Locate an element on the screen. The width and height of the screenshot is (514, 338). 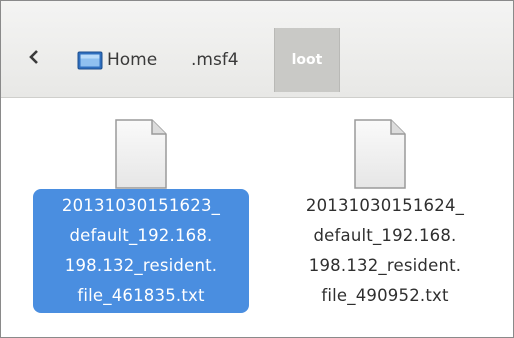
back-button is located at coordinates (34, 57).